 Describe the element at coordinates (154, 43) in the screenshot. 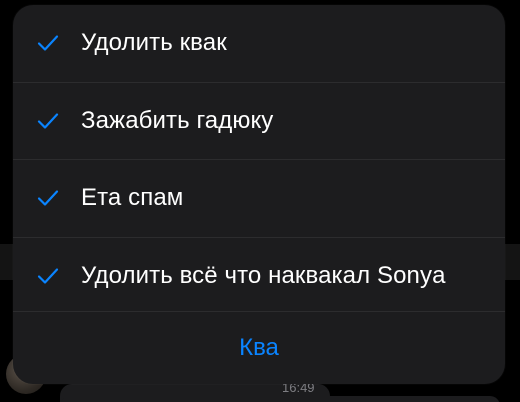

I see `action-item-label: Удолить квак` at that location.